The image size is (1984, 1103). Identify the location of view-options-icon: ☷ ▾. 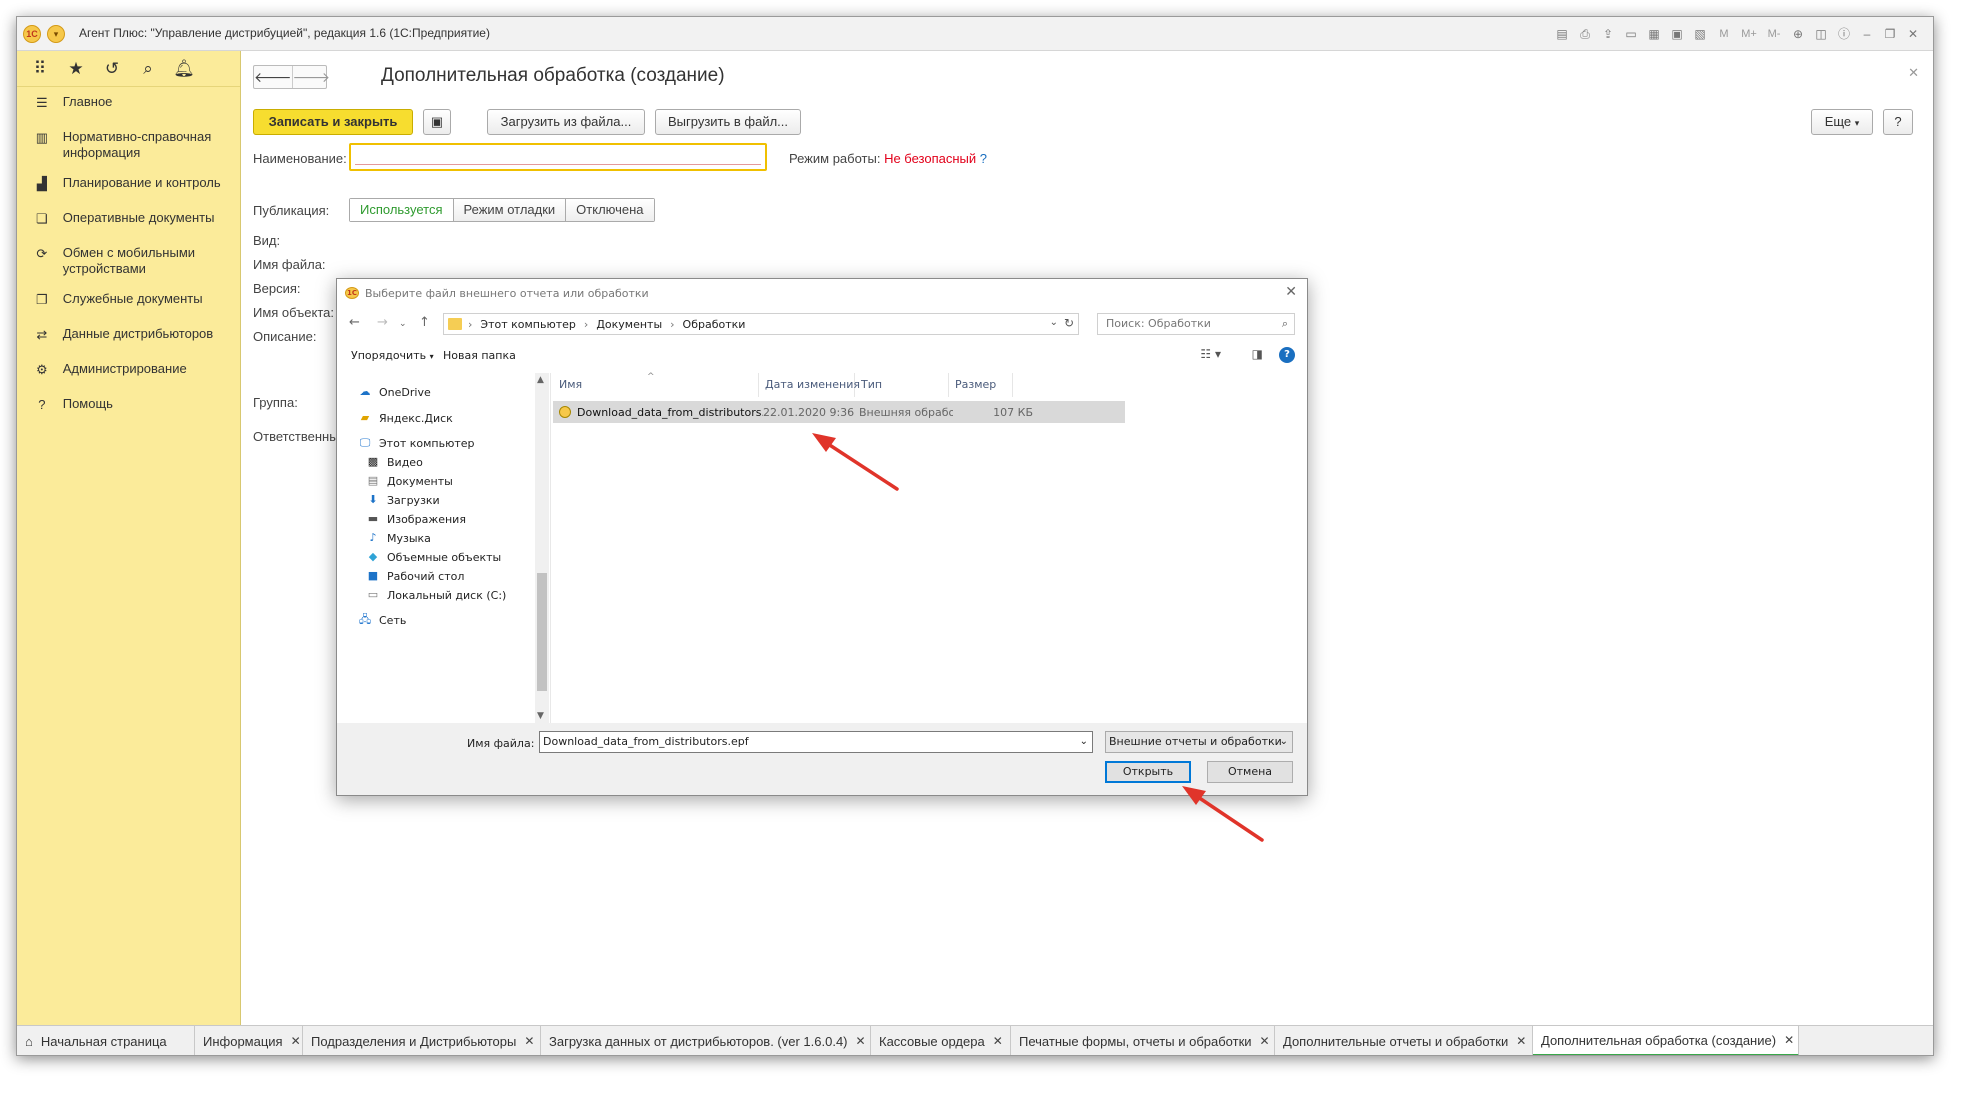
(1210, 354).